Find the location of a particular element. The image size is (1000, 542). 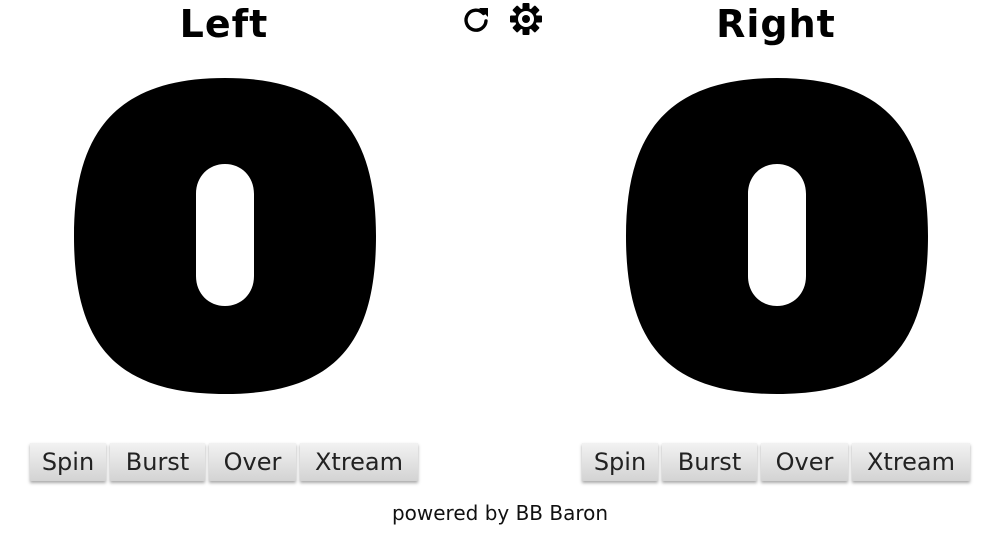

left-spin-button: Spin is located at coordinates (68, 462).